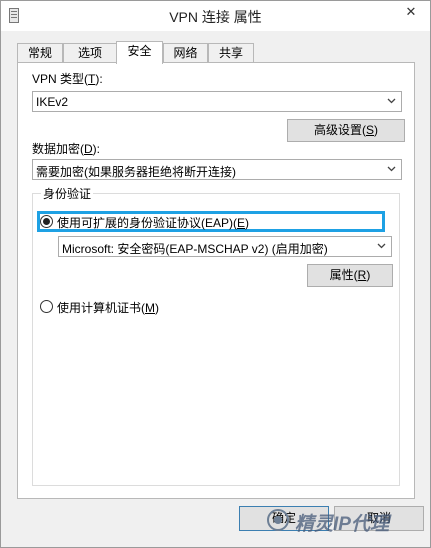 The image size is (431, 548). What do you see at coordinates (46, 221) in the screenshot?
I see `eap-radio` at bounding box center [46, 221].